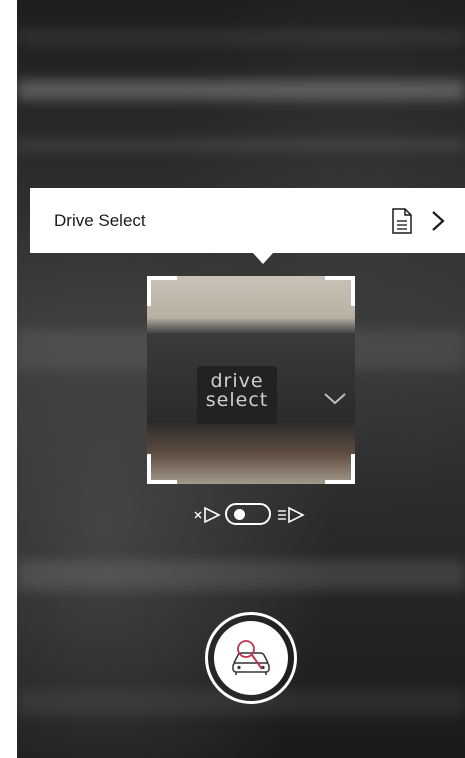 Image resolution: width=465 pixels, height=758 pixels. I want to click on result-card: Drive Select, so click(247, 226).